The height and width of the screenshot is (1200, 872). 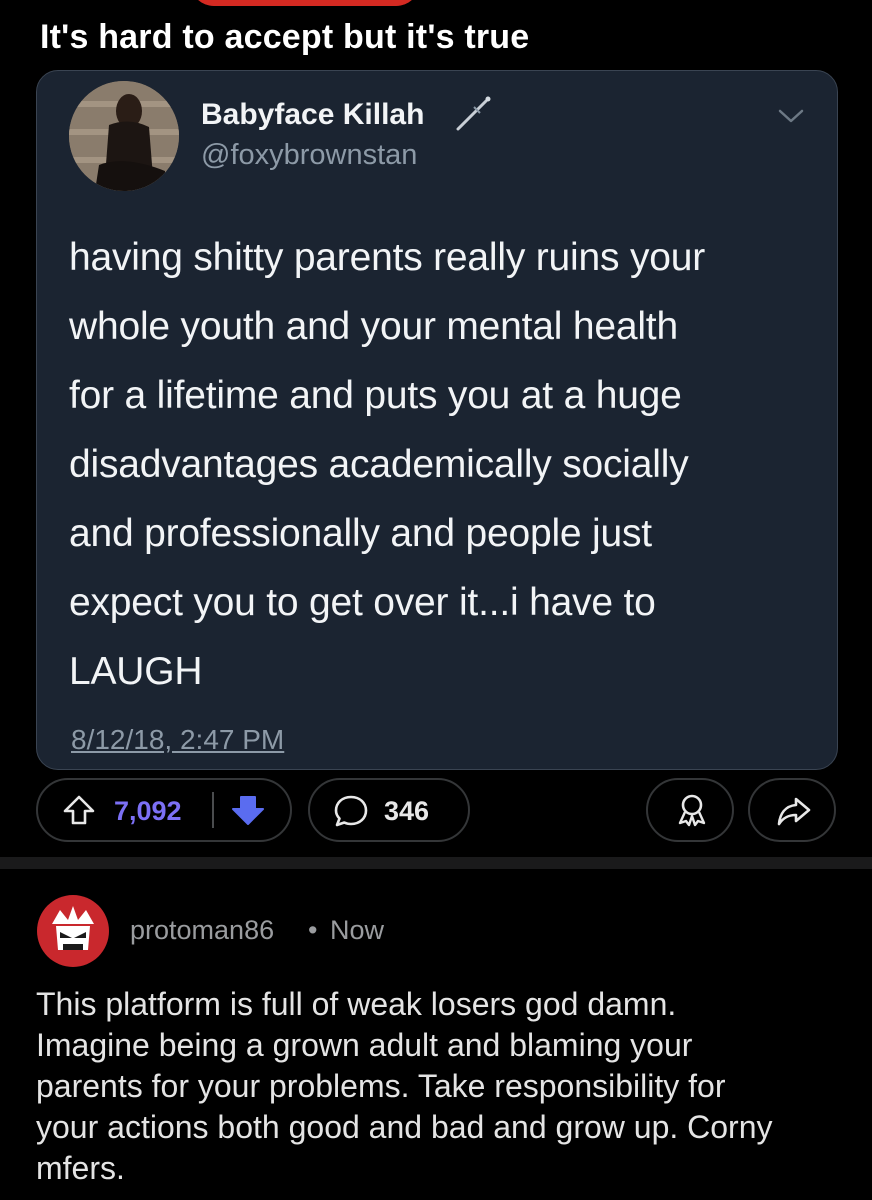 I want to click on tweet-date: 8/12/18, 2:47 PM, so click(x=178, y=739).